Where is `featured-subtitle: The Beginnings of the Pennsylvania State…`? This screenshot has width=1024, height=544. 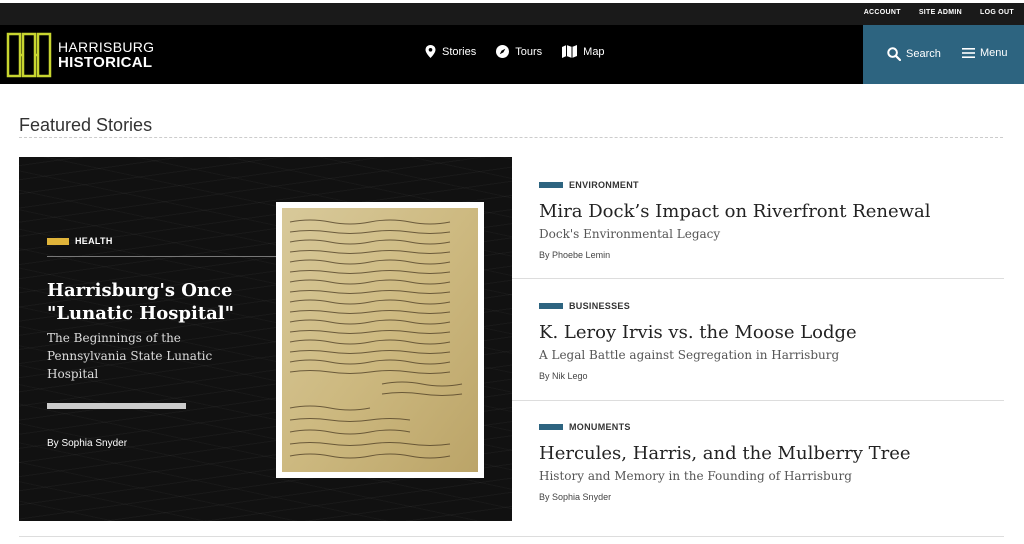 featured-subtitle: The Beginnings of the Pennsylvania State… is located at coordinates (130, 356).